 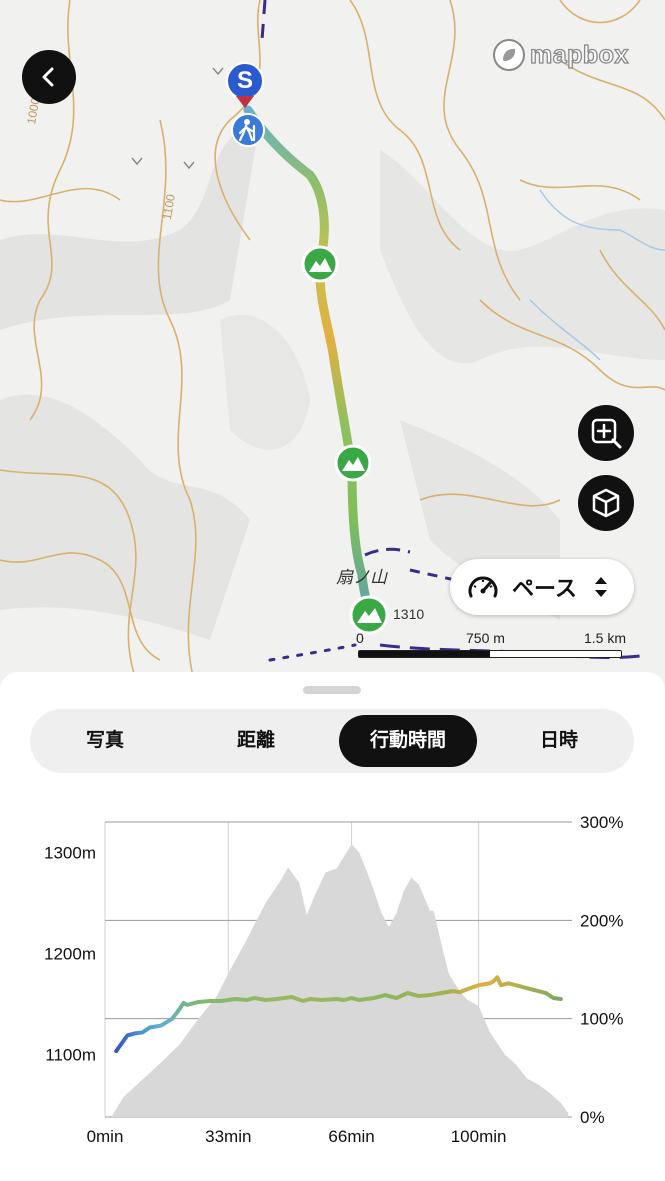 I want to click on tab-photo: 写真, so click(x=105, y=741).